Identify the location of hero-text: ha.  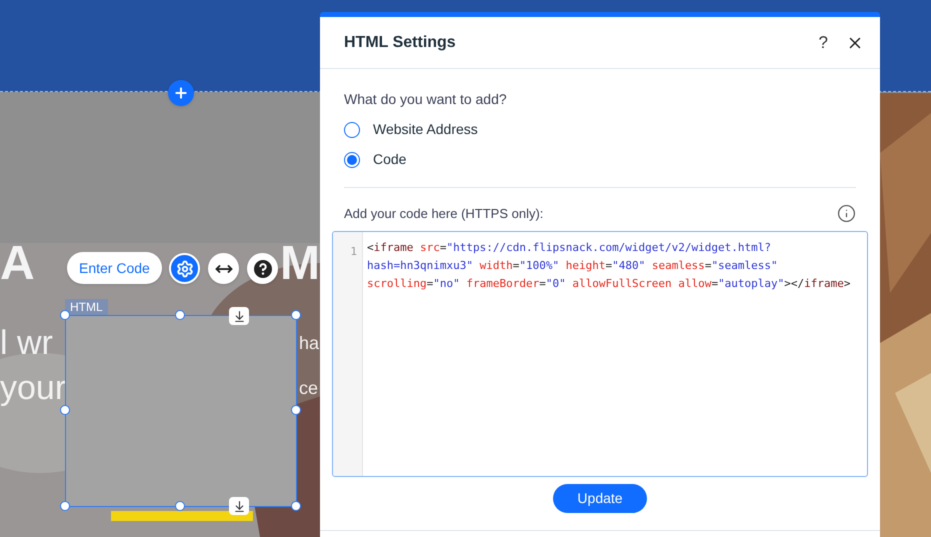
(309, 343).